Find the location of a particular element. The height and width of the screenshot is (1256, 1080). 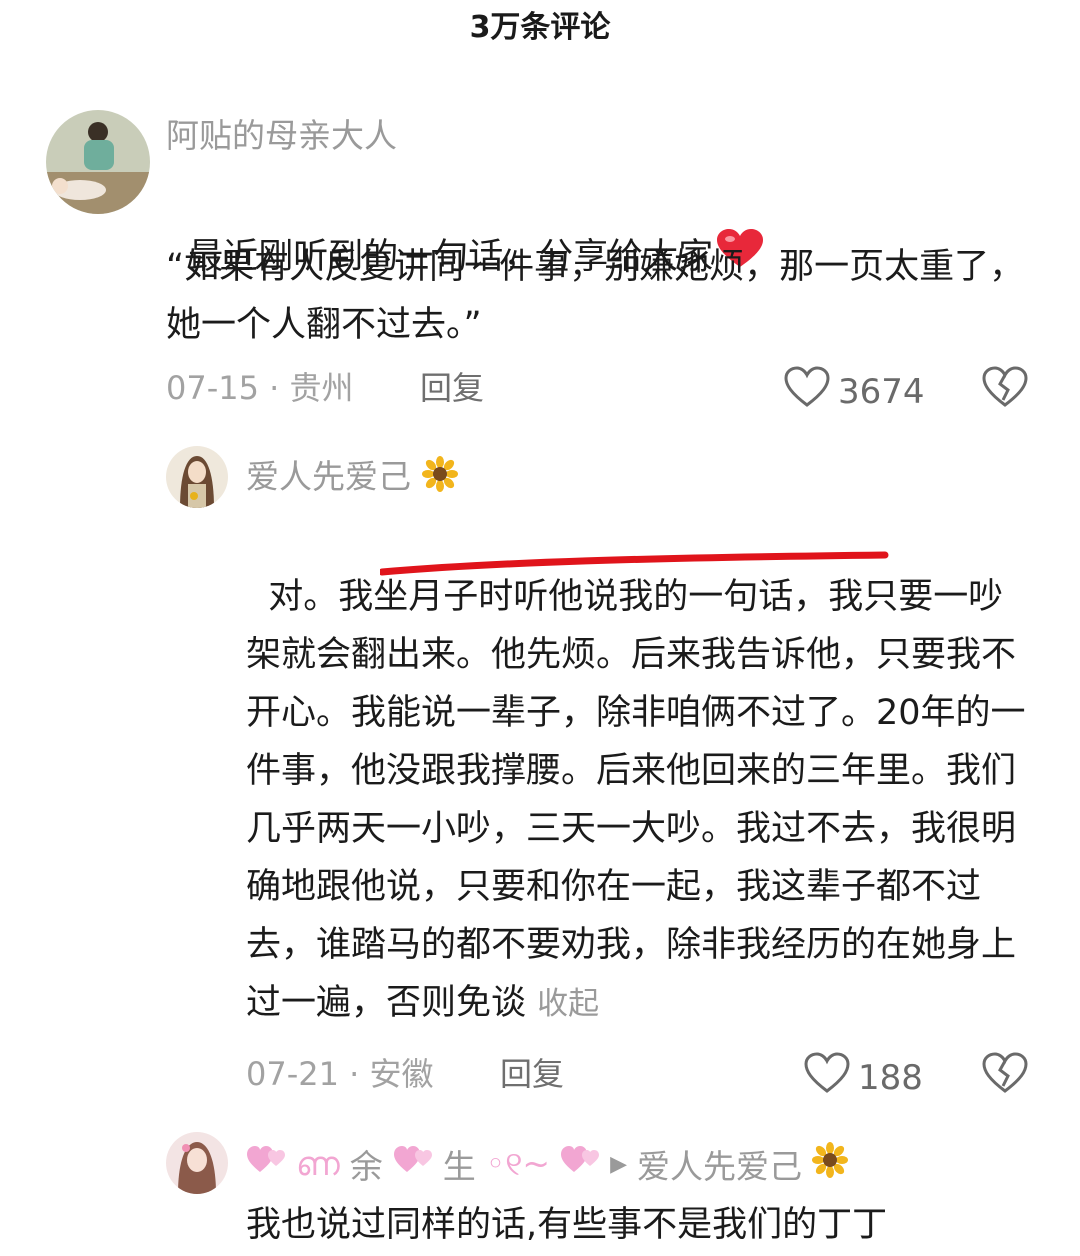

reply-username-row: ണ 余 生 ◦୧~ ▶ 爱人先爱己 is located at coordinates (547, 1164).